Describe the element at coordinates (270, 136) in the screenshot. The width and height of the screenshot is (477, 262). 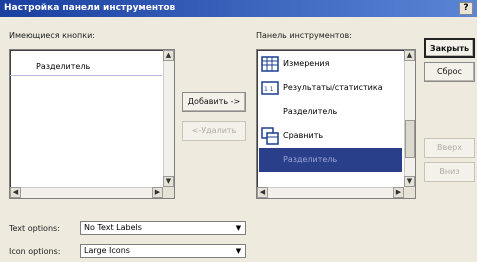
I see `compare-icon` at that location.